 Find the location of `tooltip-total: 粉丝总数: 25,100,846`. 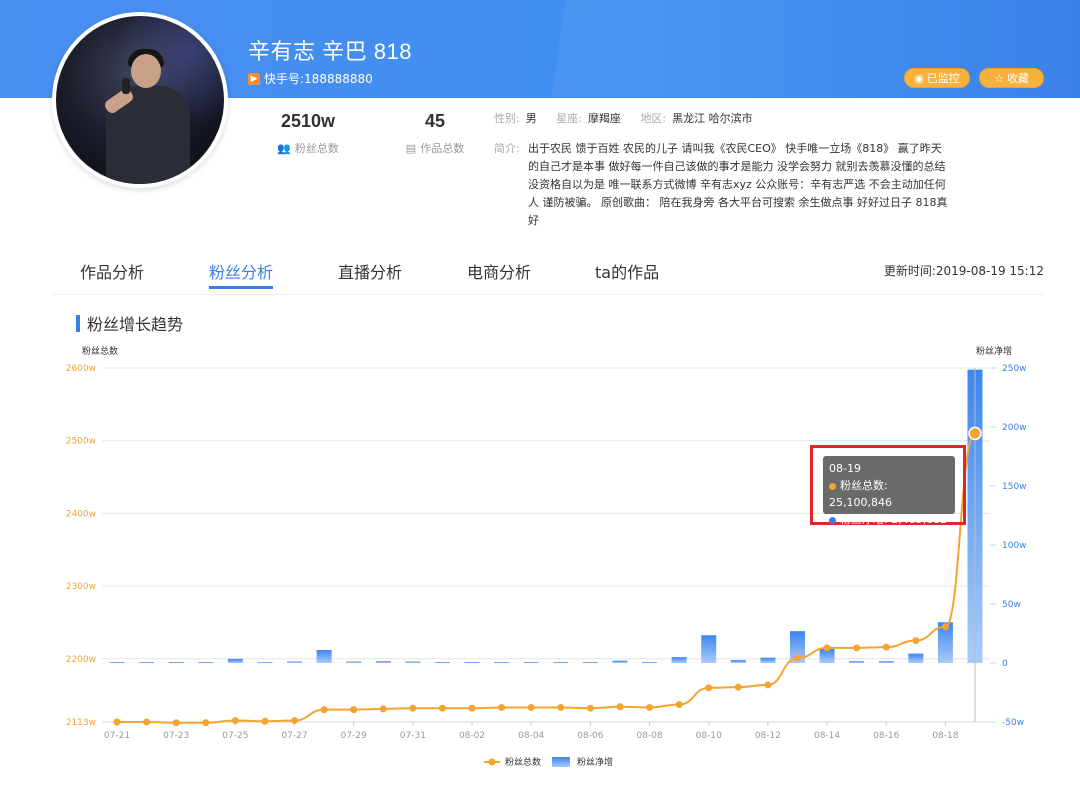

tooltip-total: 粉丝总数: 25,100,846 is located at coordinates (860, 494).